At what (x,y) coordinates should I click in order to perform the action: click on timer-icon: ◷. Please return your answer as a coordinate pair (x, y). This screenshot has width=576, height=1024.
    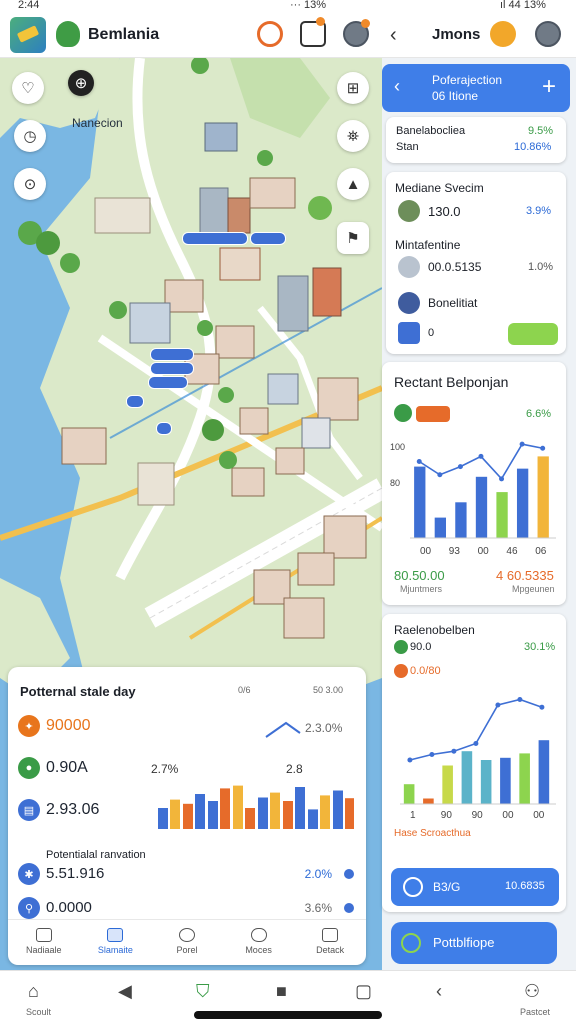
    Looking at the image, I should click on (30, 136).